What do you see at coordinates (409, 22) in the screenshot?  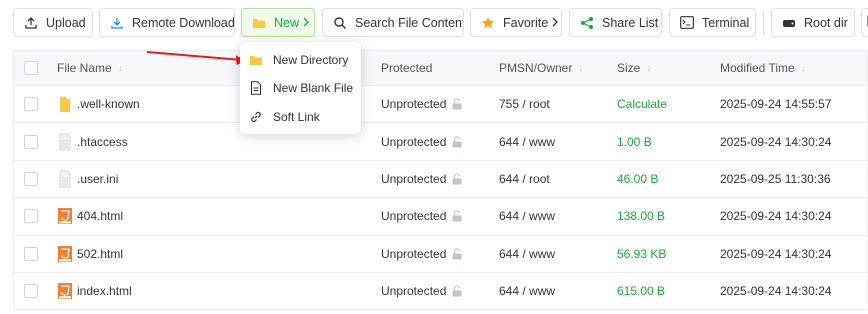 I see `search-file-content-label: Search File Content` at bounding box center [409, 22].